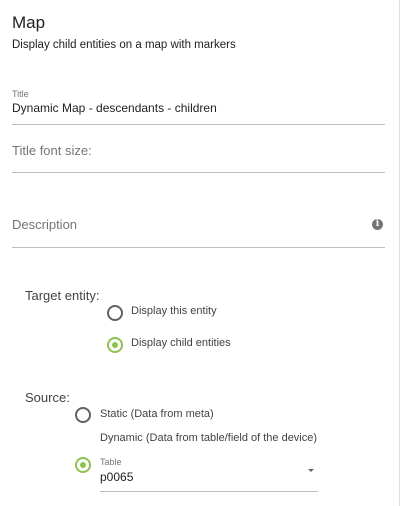 This screenshot has width=402, height=506. I want to click on description-underline, so click(198, 247).